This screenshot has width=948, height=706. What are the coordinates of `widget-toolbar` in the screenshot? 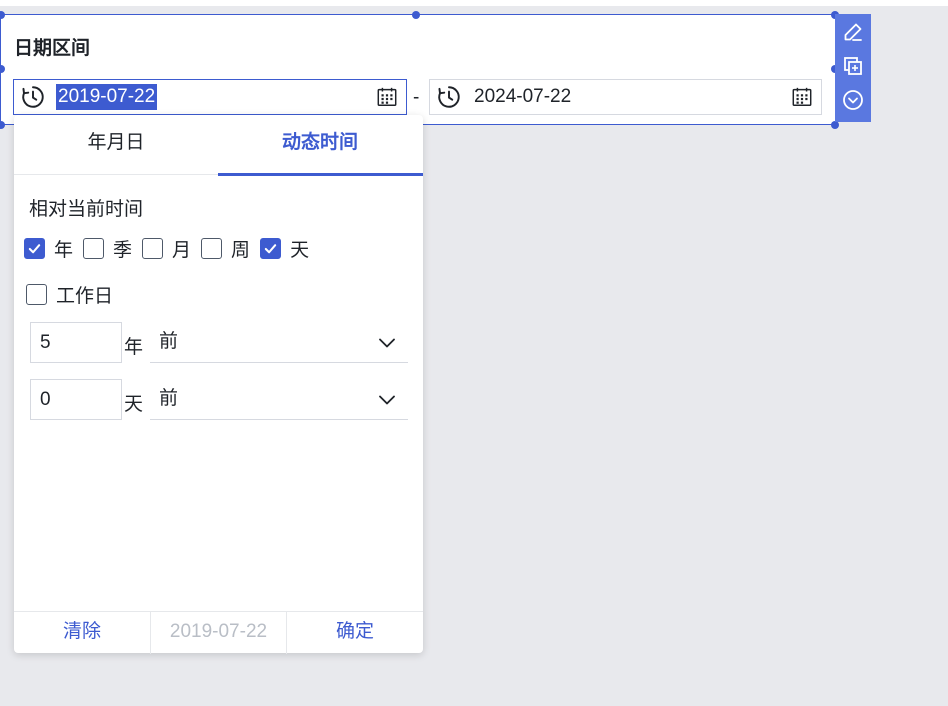 It's located at (853, 68).